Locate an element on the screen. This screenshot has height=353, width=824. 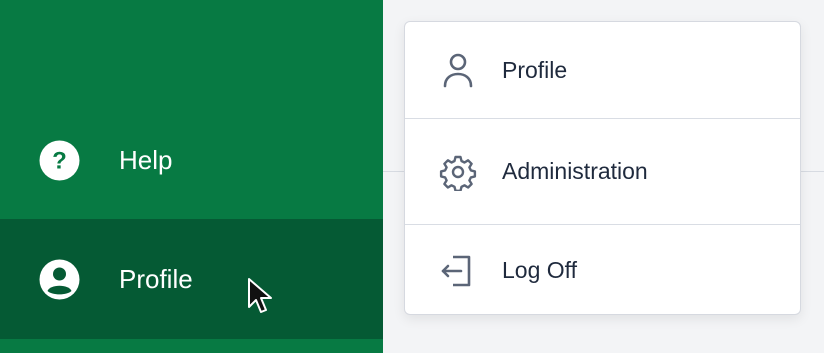
menu-item-log-off: Log Off is located at coordinates (602, 269).